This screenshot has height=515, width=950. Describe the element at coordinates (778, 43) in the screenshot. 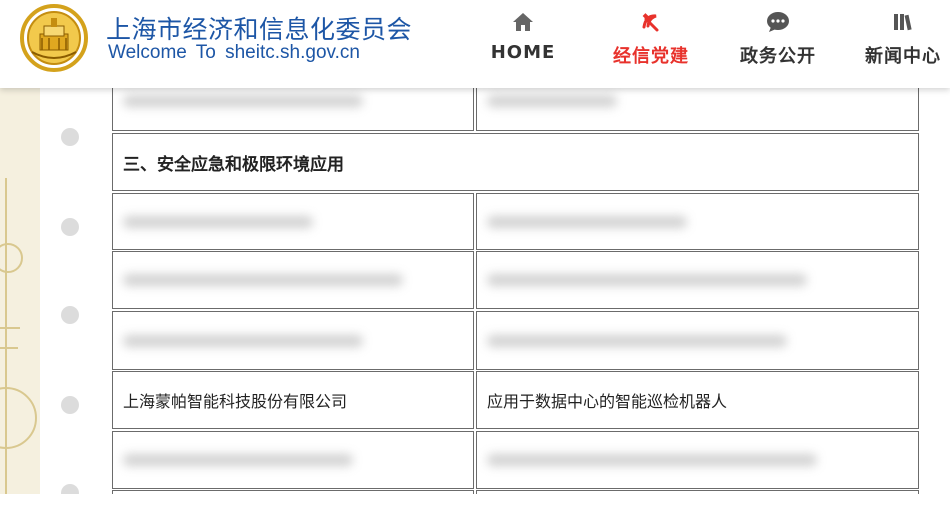

I see `nav-gov-affairs: 政务公开` at that location.